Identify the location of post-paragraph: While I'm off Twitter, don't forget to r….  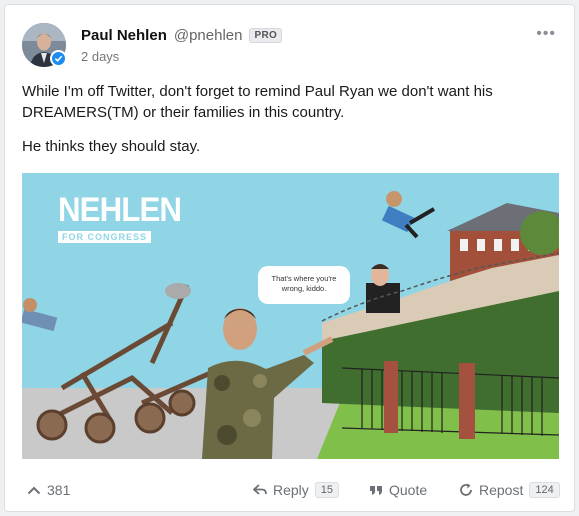
(257, 102).